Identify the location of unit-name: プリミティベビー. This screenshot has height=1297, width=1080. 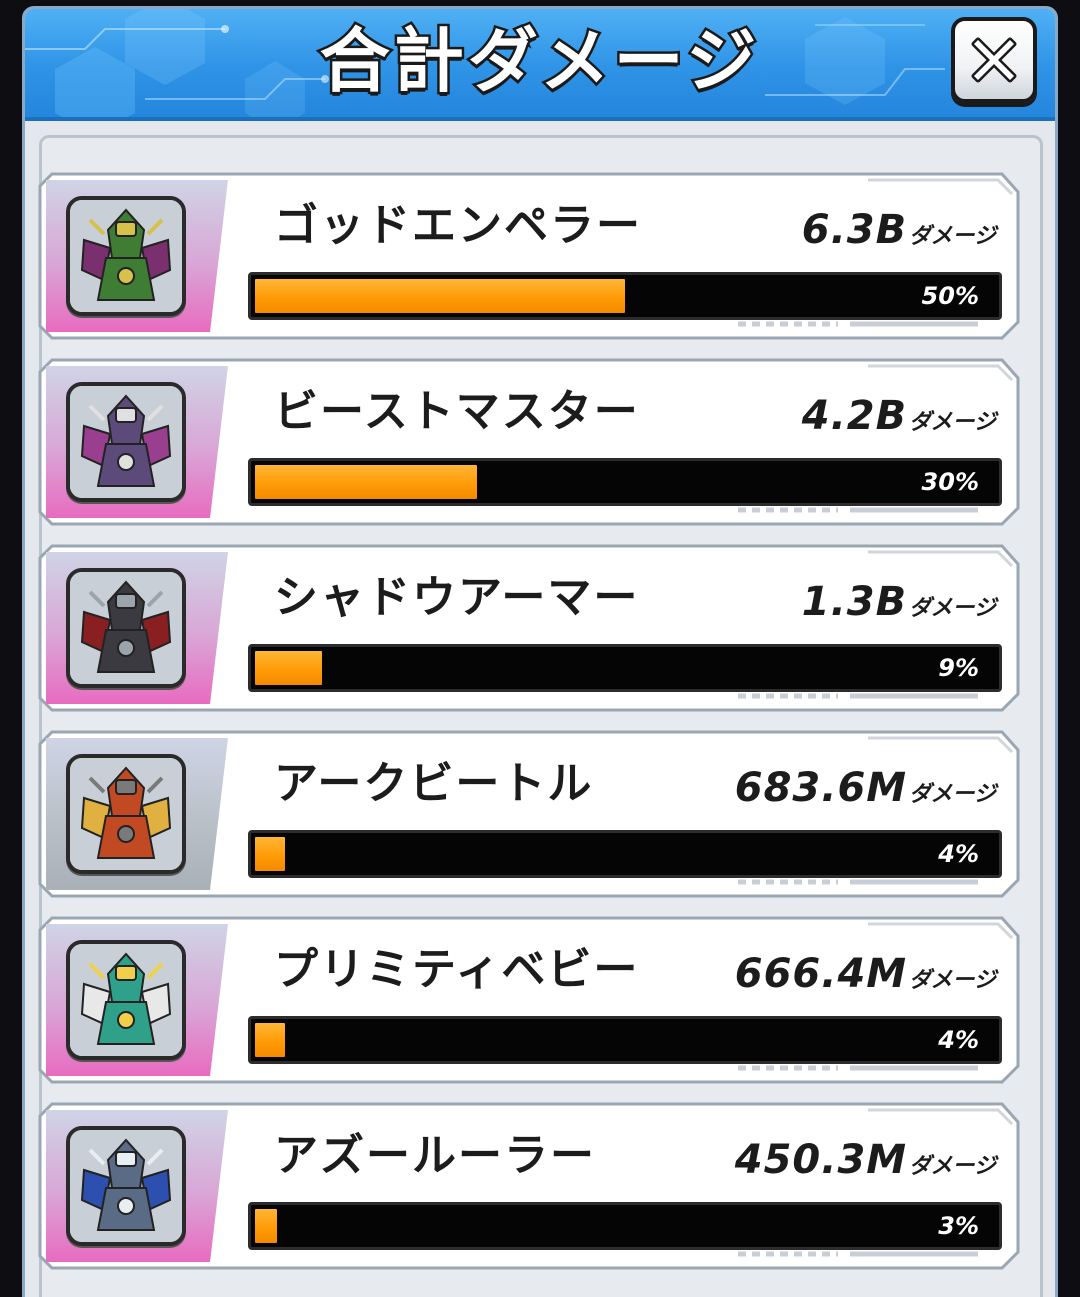
(457, 969).